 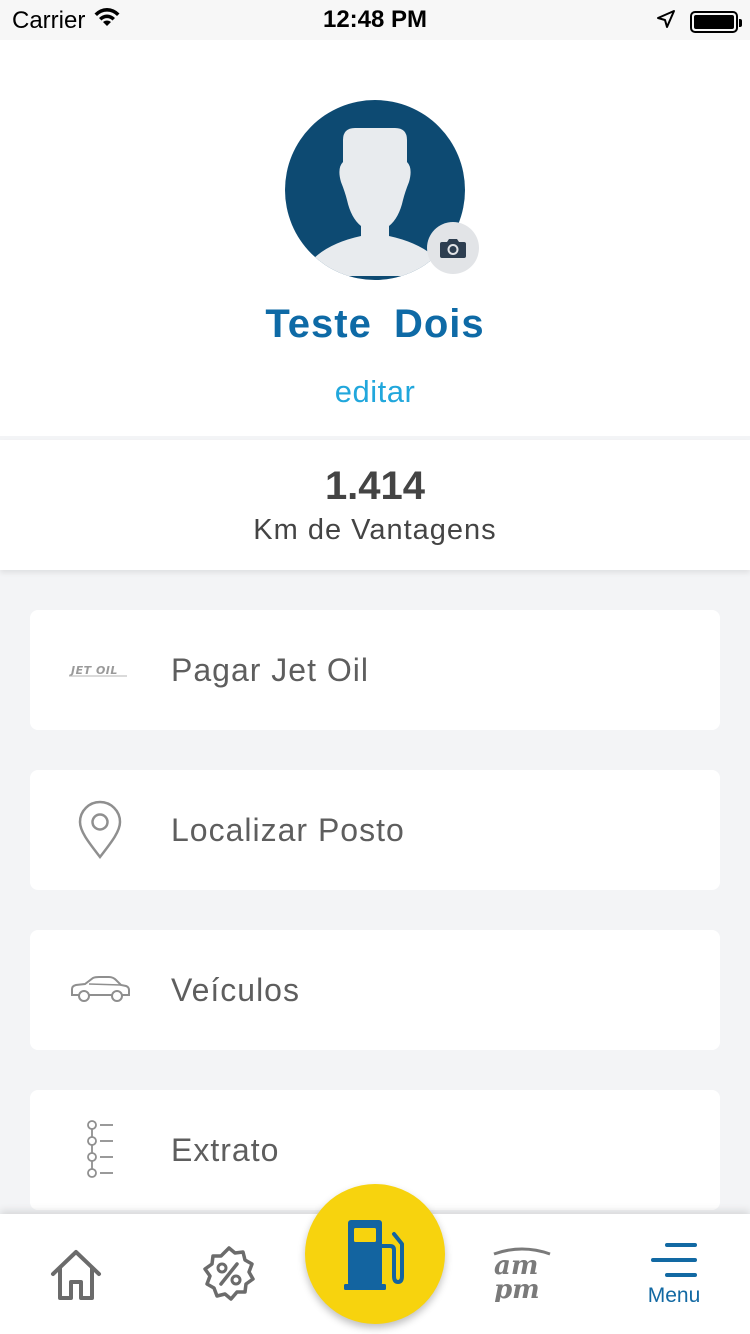 I want to click on car-icon, so click(x=100, y=990).